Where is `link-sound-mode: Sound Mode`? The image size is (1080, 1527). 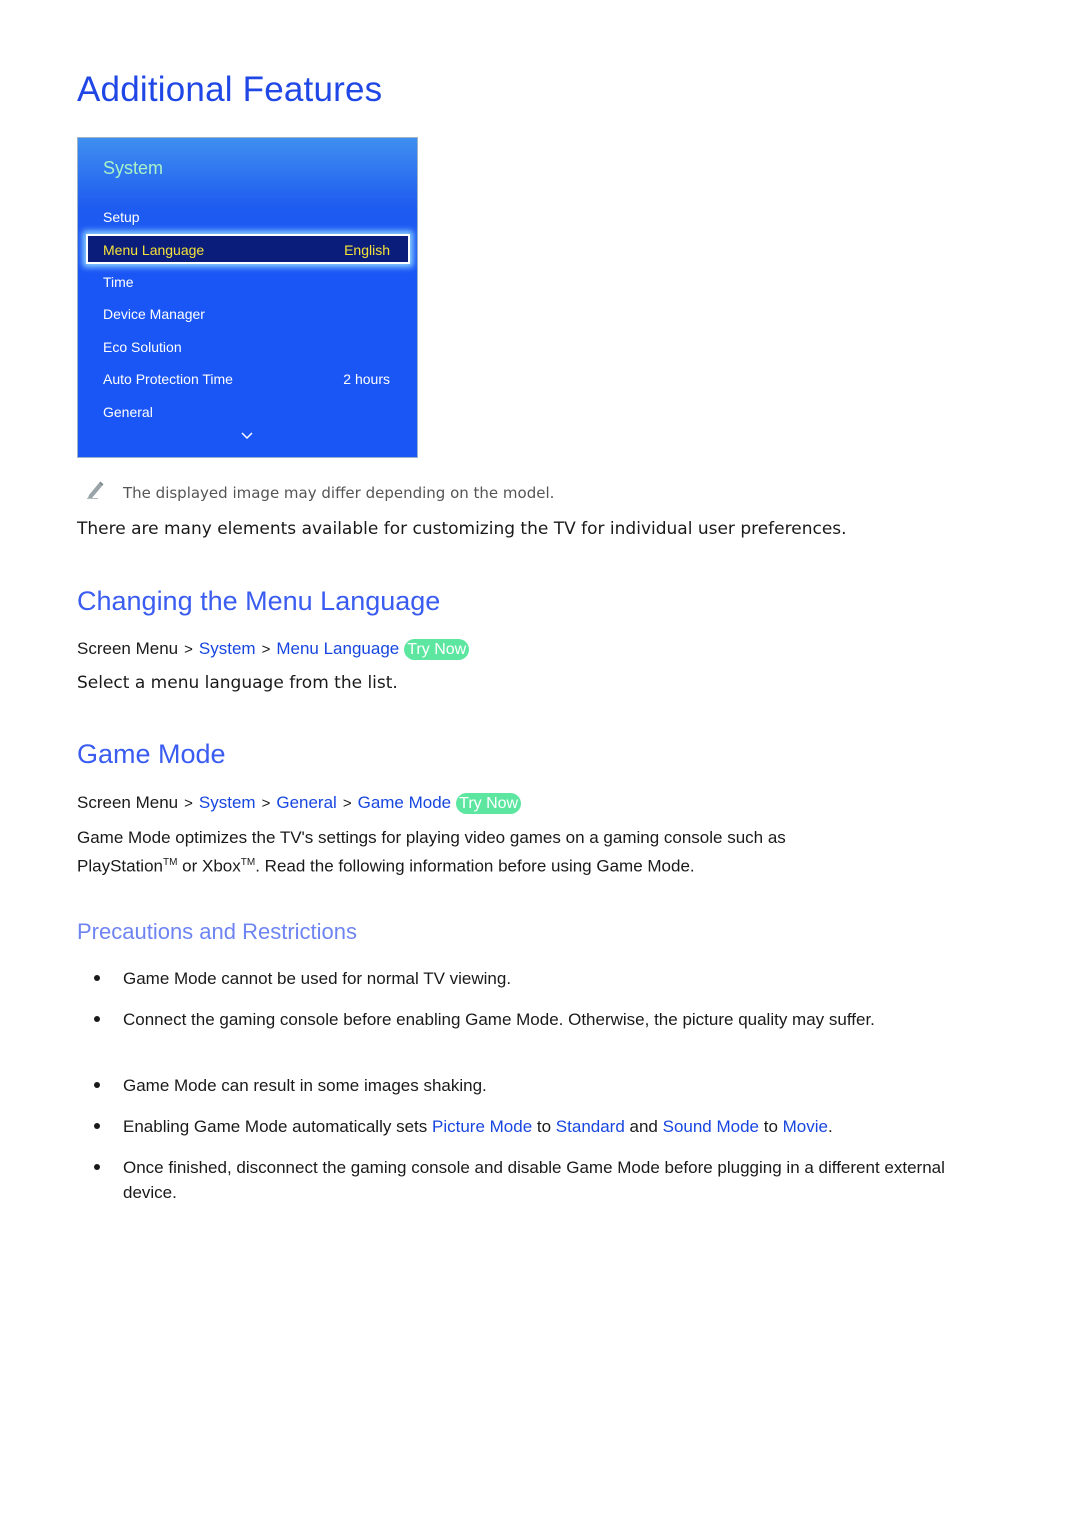 link-sound-mode: Sound Mode is located at coordinates (711, 1126).